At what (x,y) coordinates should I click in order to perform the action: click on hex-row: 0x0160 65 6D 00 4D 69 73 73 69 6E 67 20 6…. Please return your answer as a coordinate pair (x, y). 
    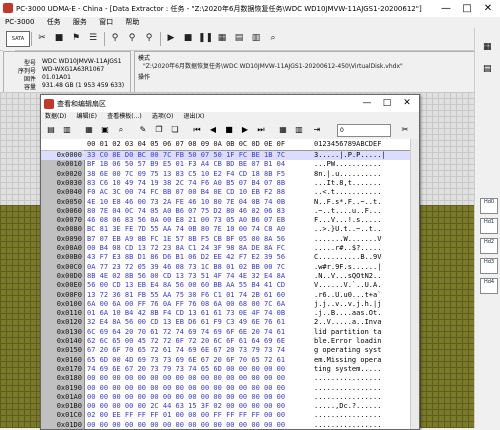
    Looking at the image, I should click on (230, 360).